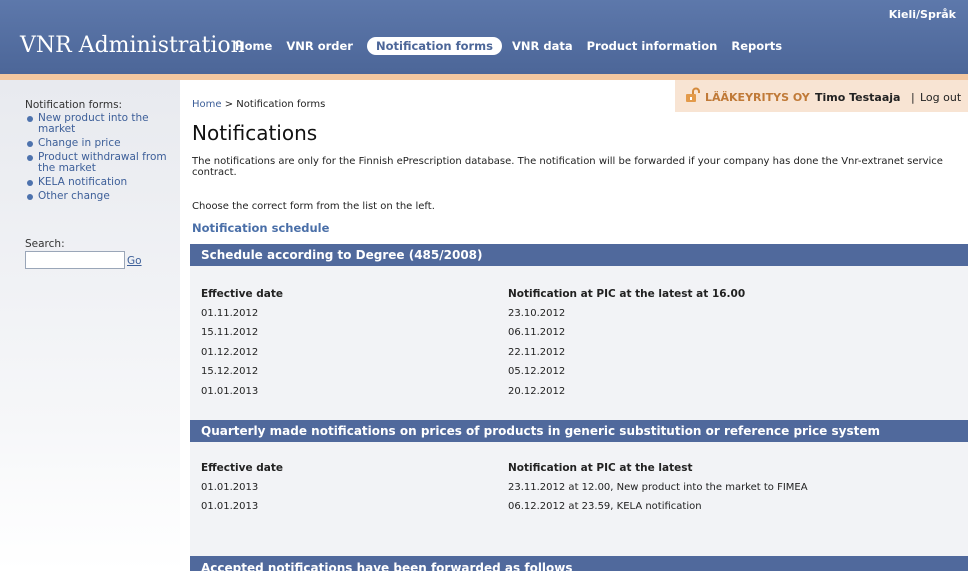 This screenshot has height=571, width=968. Describe the element at coordinates (45, 244) in the screenshot. I see `search-label: Search:` at that location.